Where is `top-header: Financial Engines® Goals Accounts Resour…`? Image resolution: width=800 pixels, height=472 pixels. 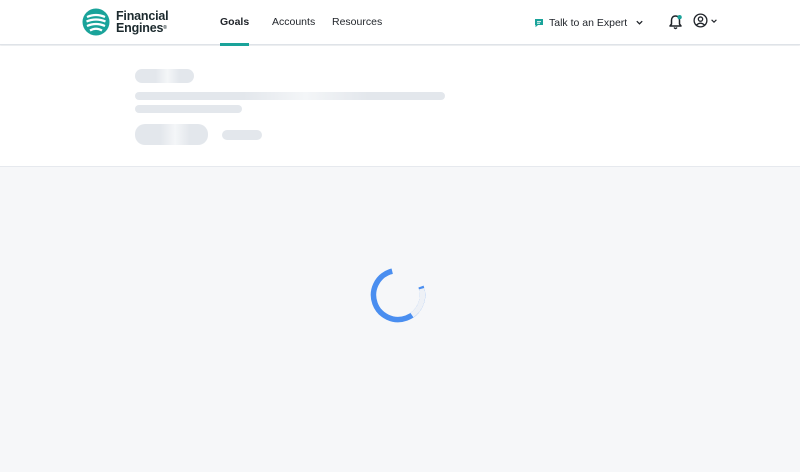
top-header: Financial Engines® Goals Accounts Resour… is located at coordinates (400, 23).